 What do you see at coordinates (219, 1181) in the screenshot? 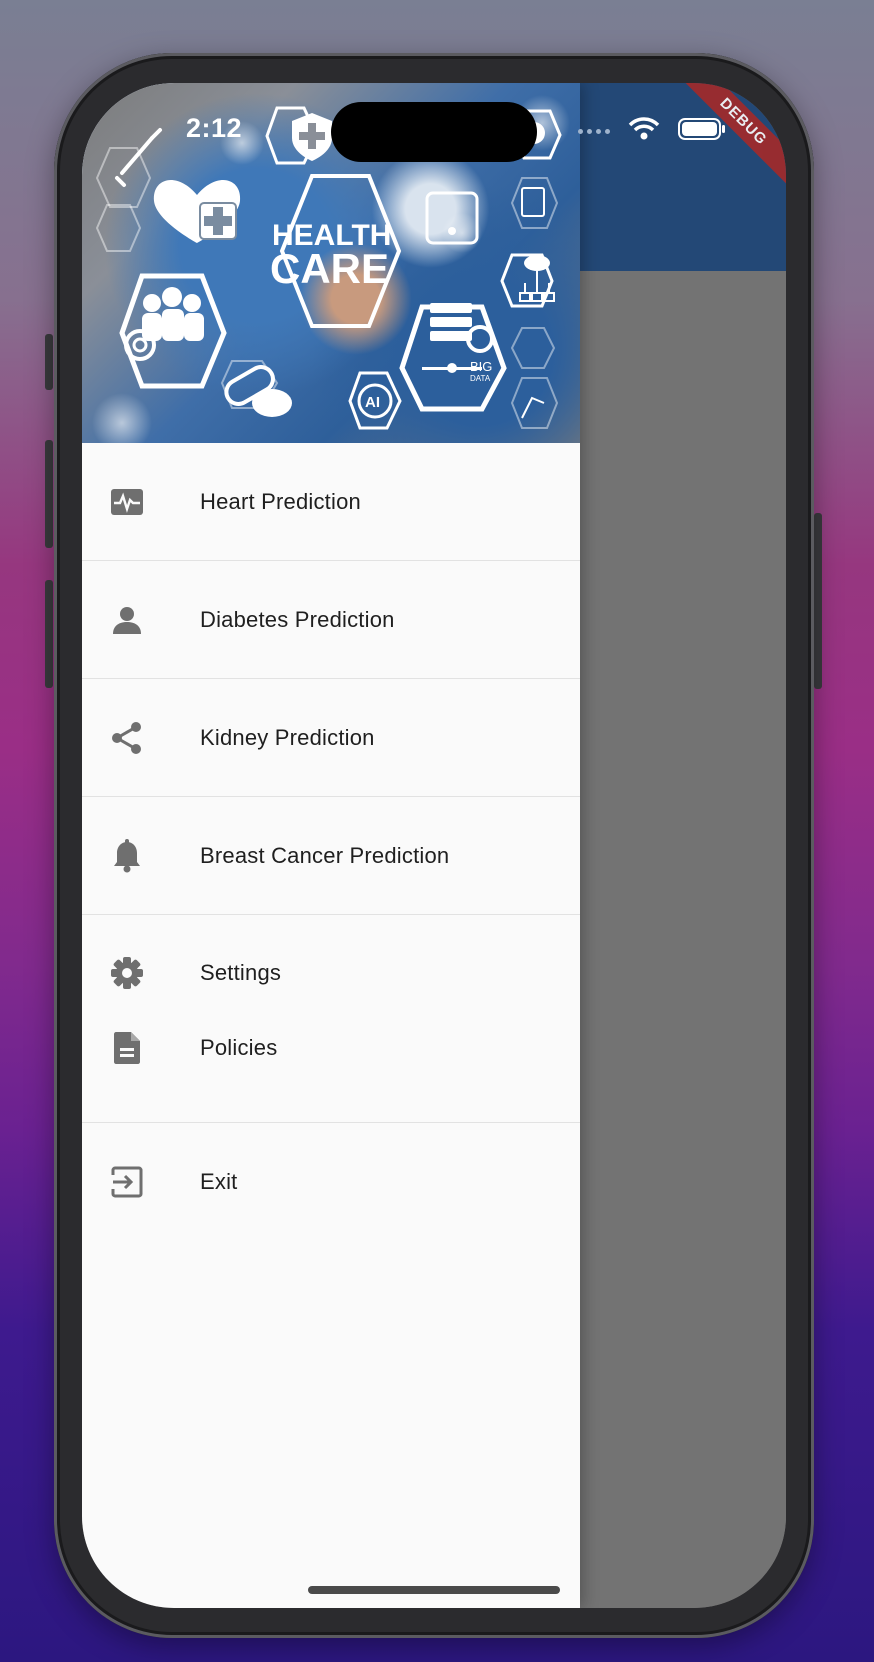
I see `drawer-item-label: Exit` at bounding box center [219, 1181].